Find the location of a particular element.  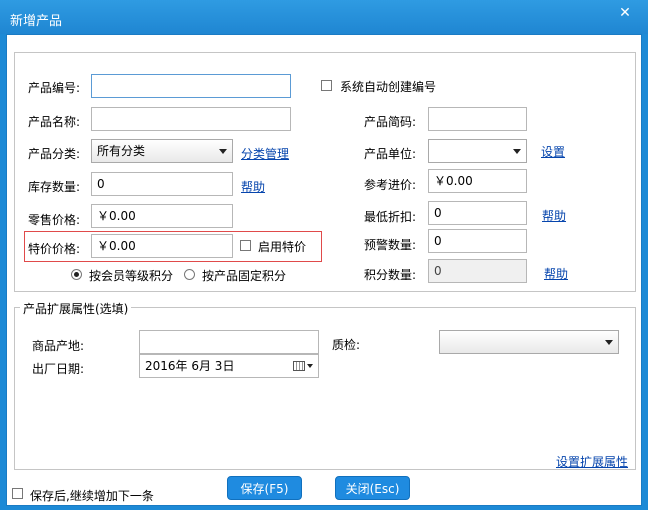

special-price-label: 特价价格: is located at coordinates (54, 249).